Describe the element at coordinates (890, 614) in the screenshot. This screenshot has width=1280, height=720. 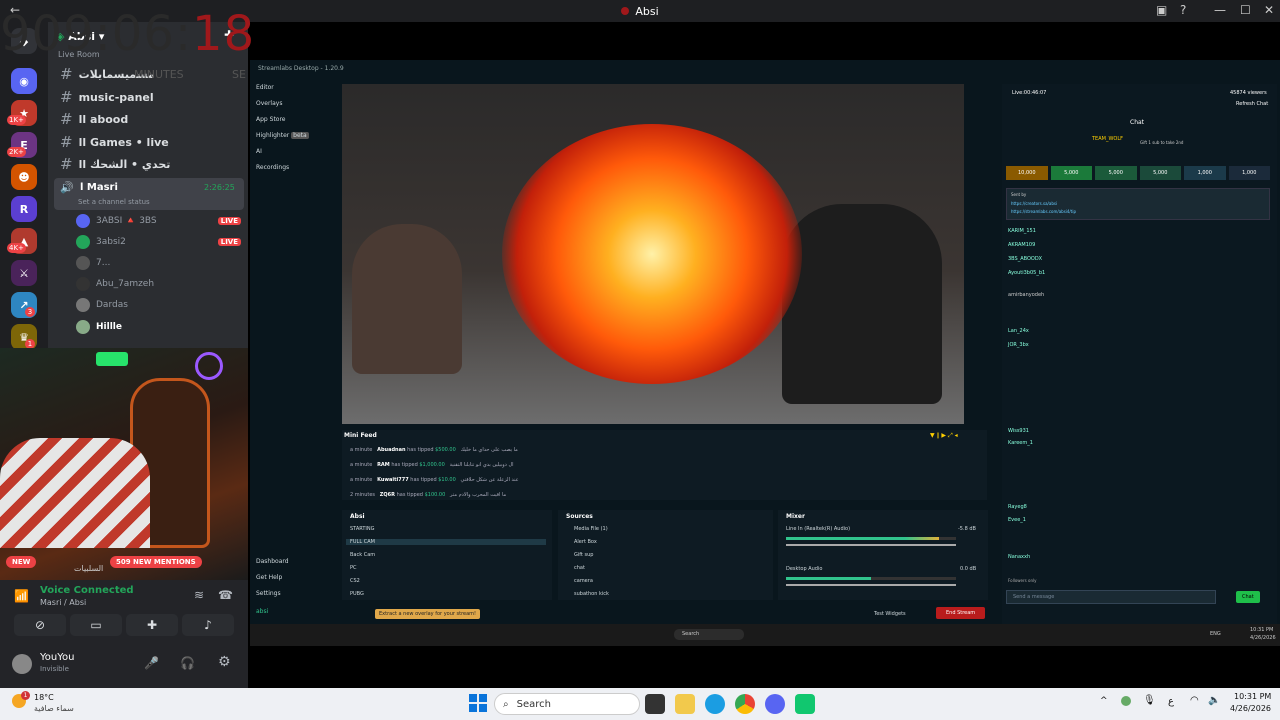
I see `test-widgets-button: Test Widgets` at that location.